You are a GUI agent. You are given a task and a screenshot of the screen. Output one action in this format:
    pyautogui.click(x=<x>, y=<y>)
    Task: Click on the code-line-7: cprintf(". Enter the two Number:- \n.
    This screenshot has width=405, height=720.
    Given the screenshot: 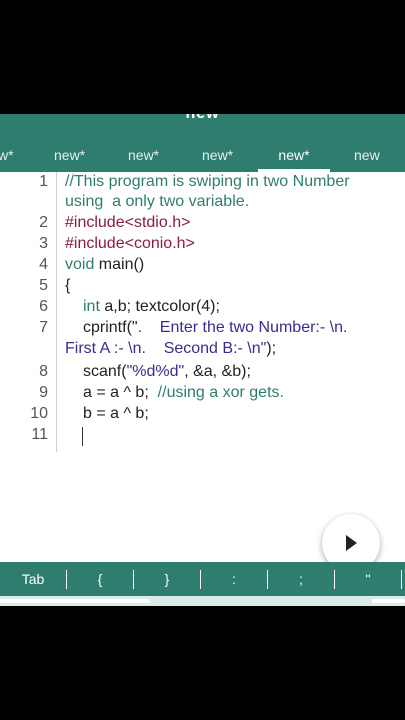 What is the action you would take?
    pyautogui.click(x=215, y=328)
    